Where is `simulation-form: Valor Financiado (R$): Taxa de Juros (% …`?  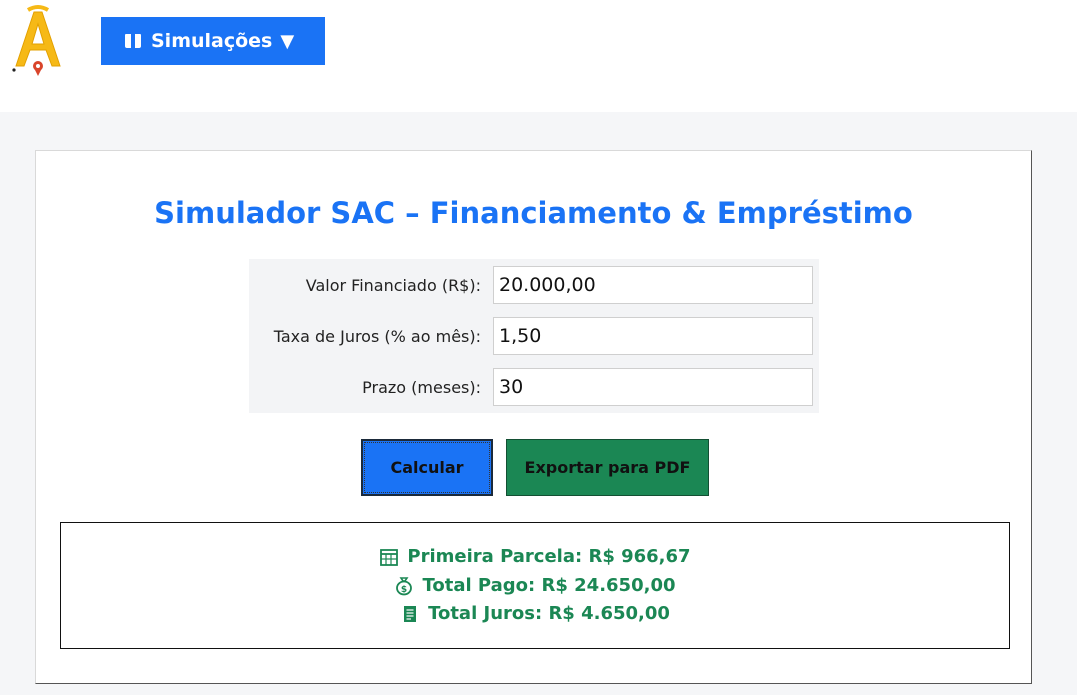 simulation-form: Valor Financiado (R$): Taxa de Juros (% … is located at coordinates (534, 336).